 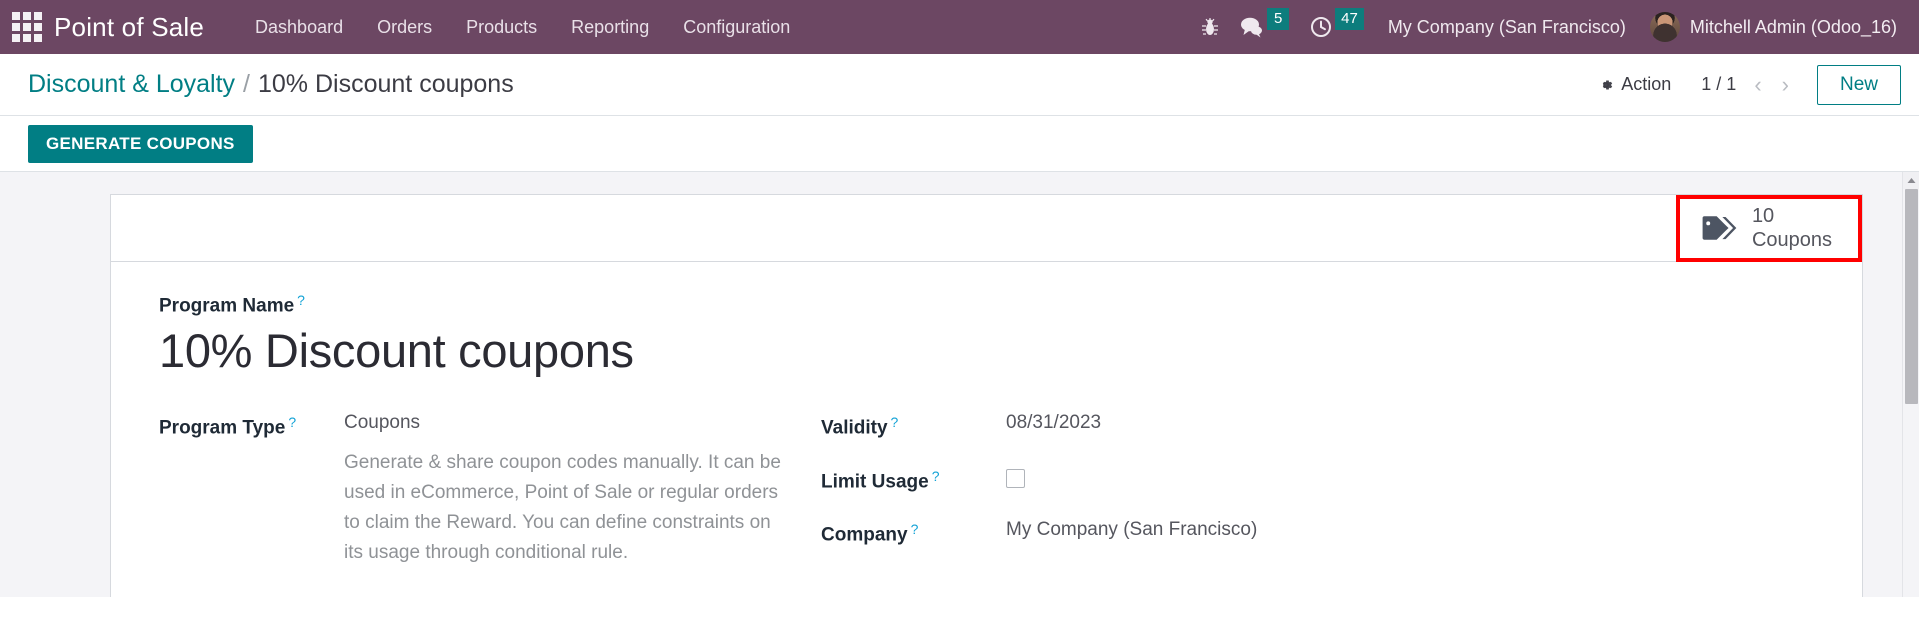 I want to click on stat-button-highlight: 10 Coupons, so click(x=1768, y=228).